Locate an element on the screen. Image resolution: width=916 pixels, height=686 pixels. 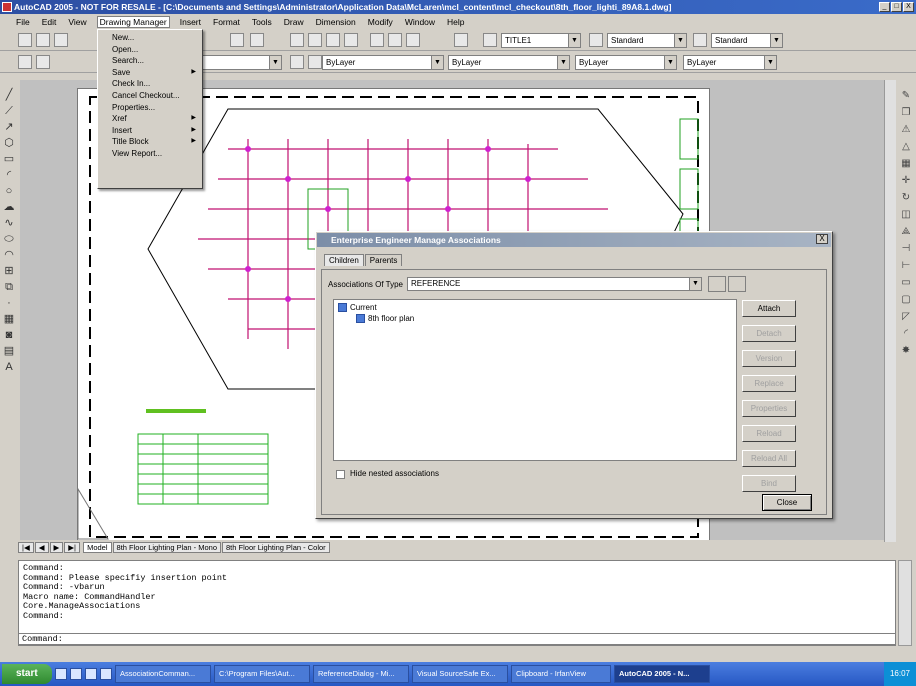
extend-icon: ⊢ is located at coordinates (906, 266).